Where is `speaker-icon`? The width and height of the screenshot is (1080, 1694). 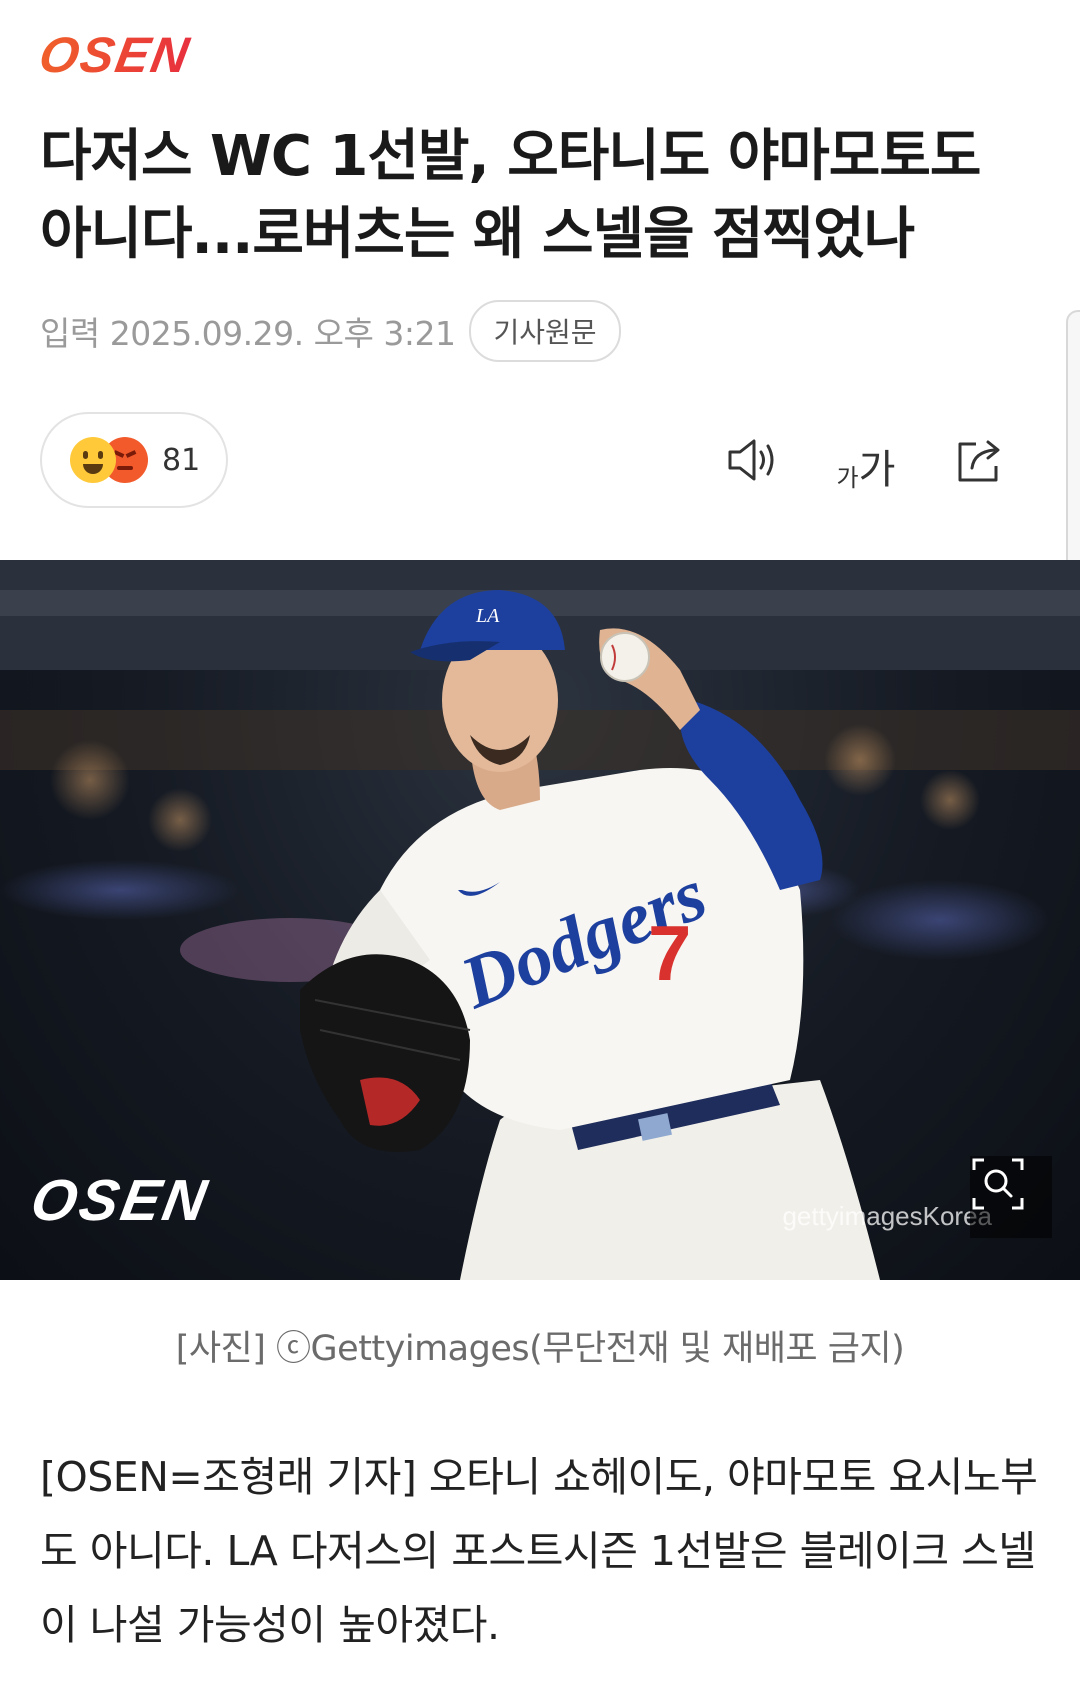 speaker-icon is located at coordinates (752, 460).